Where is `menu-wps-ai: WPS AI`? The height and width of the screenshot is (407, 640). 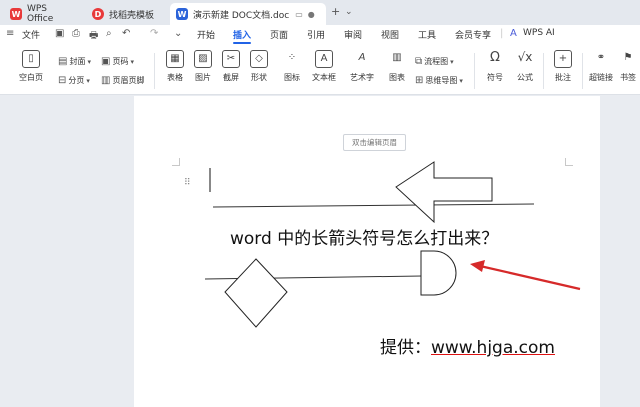
menu-wps-ai: WPS AI is located at coordinates (539, 33).